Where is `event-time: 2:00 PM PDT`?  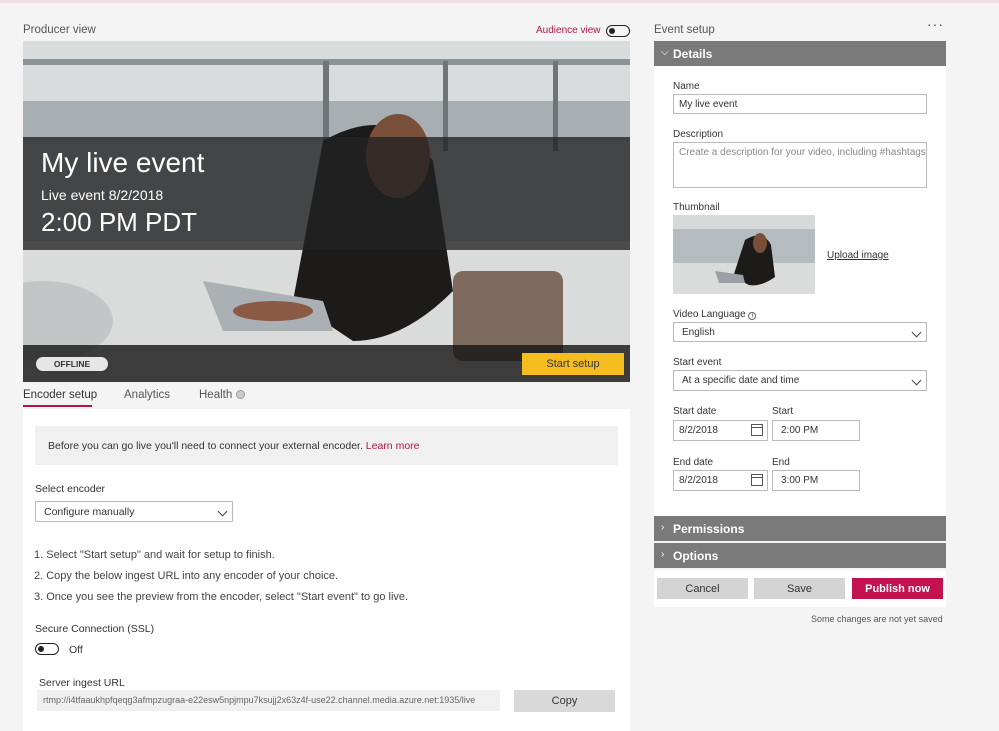
event-time: 2:00 PM PDT is located at coordinates (119, 222).